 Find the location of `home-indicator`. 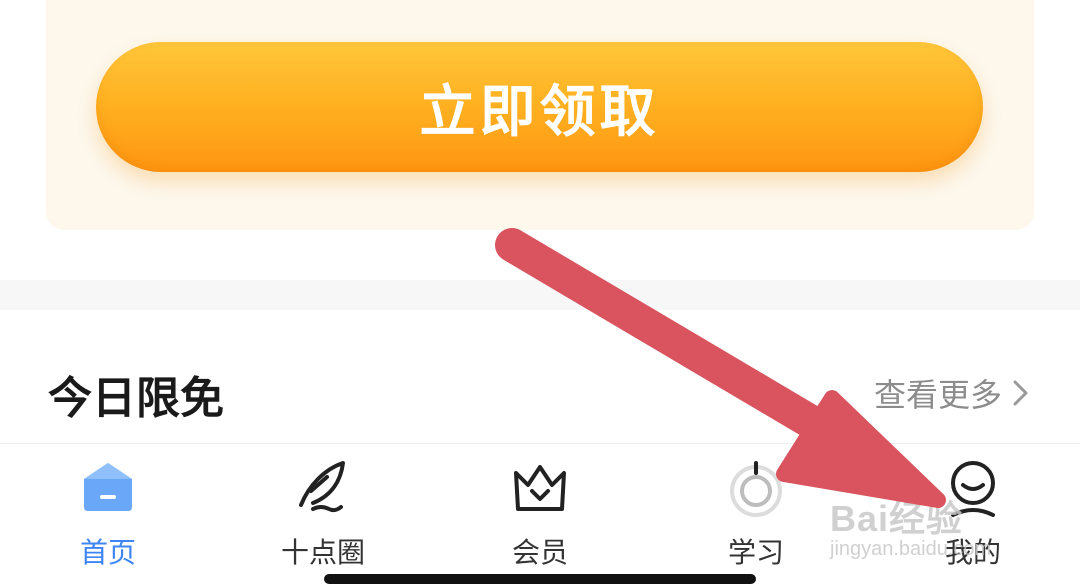

home-indicator is located at coordinates (540, 579).